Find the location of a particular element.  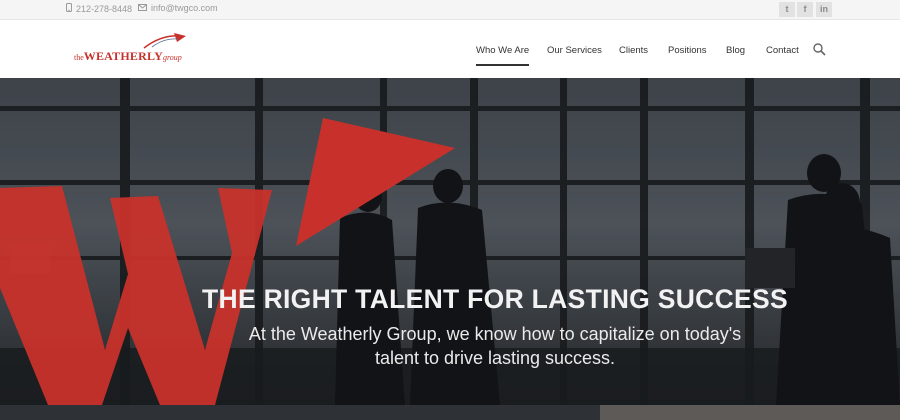

nav-who-we-are: Who We Are is located at coordinates (503, 55).